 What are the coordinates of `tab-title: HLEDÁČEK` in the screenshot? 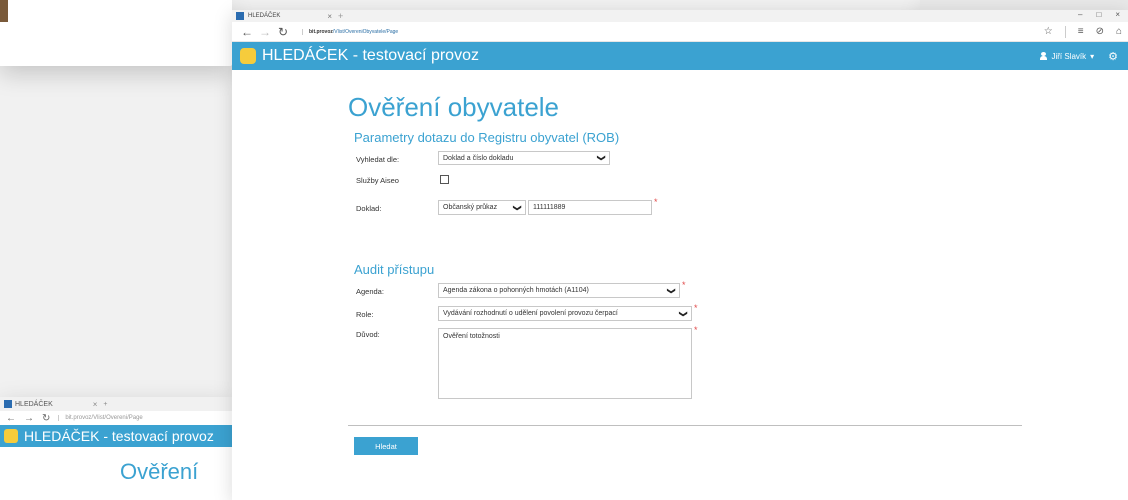 It's located at (264, 16).